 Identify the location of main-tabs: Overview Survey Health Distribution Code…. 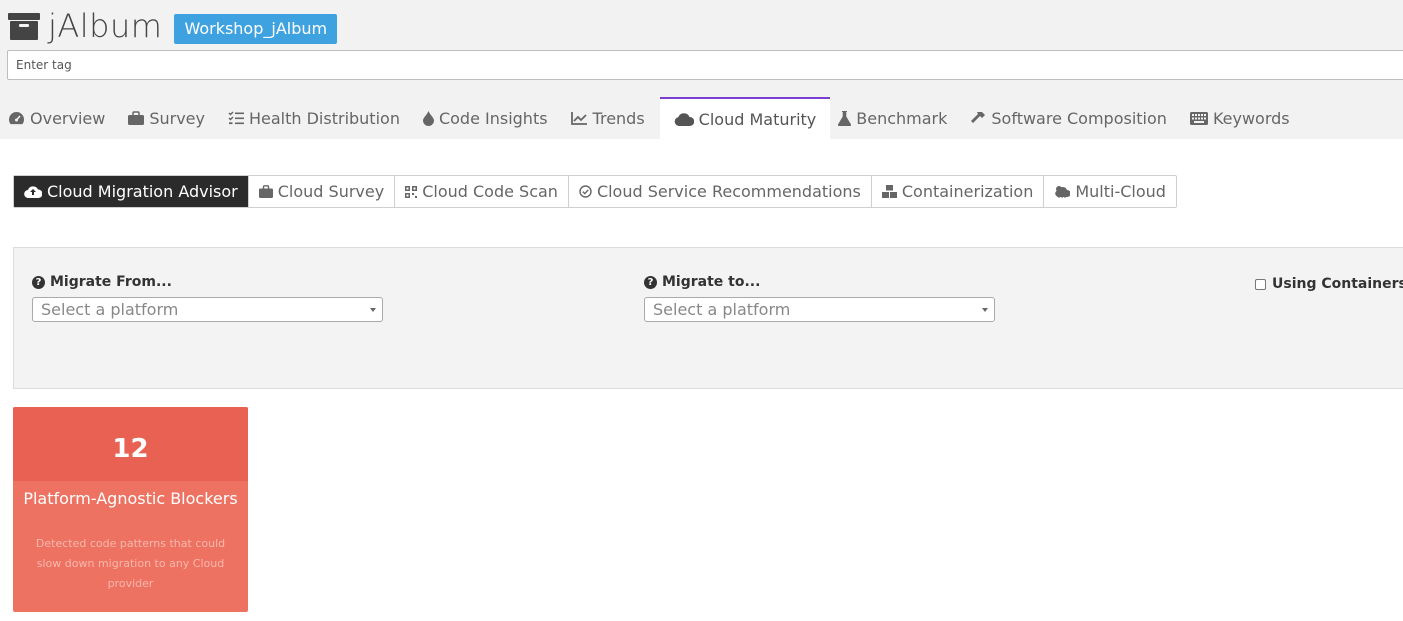
(652, 118).